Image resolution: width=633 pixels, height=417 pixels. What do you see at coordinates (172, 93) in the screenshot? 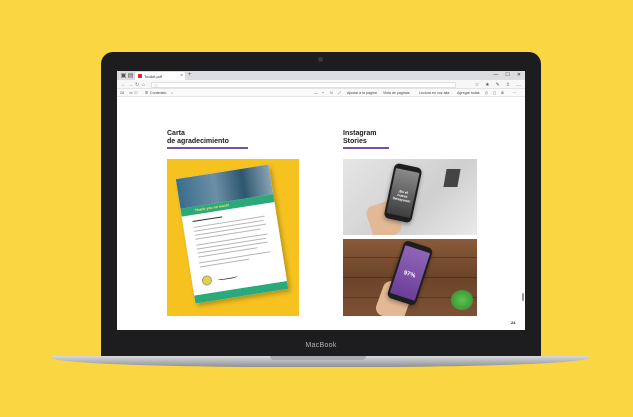
I see `search-icon: ⌕` at bounding box center [172, 93].